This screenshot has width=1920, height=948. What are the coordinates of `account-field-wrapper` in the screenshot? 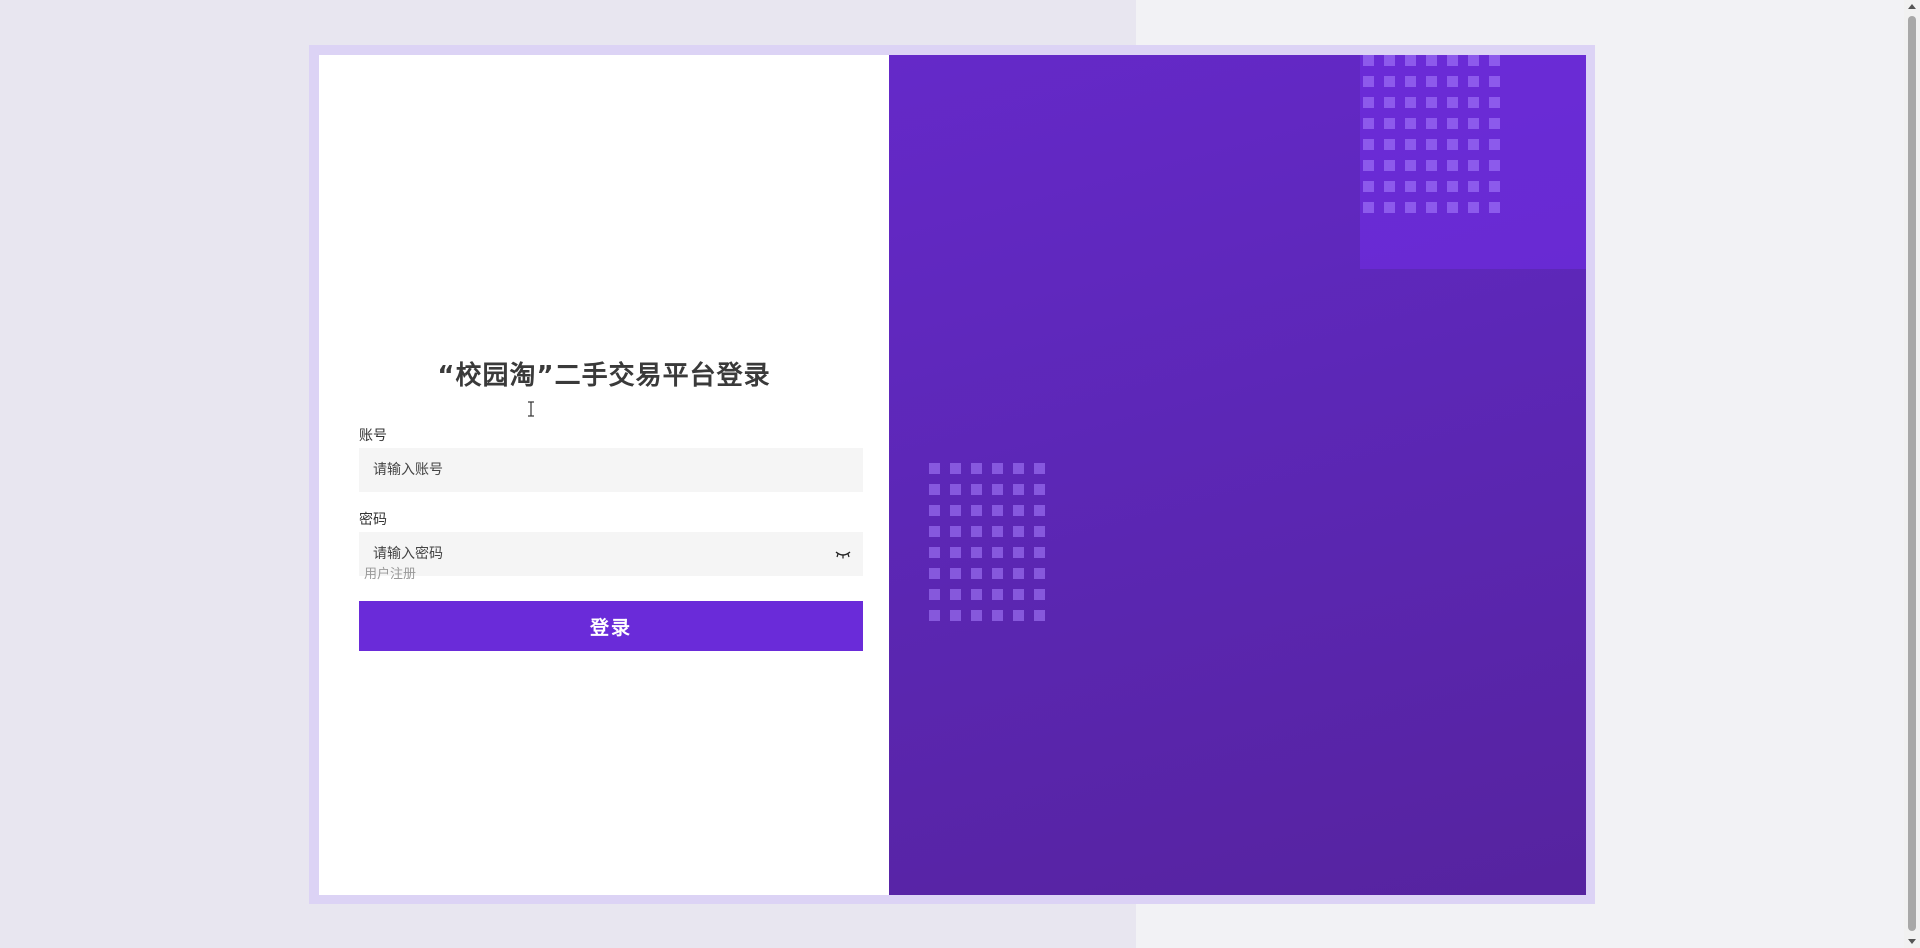 It's located at (611, 470).